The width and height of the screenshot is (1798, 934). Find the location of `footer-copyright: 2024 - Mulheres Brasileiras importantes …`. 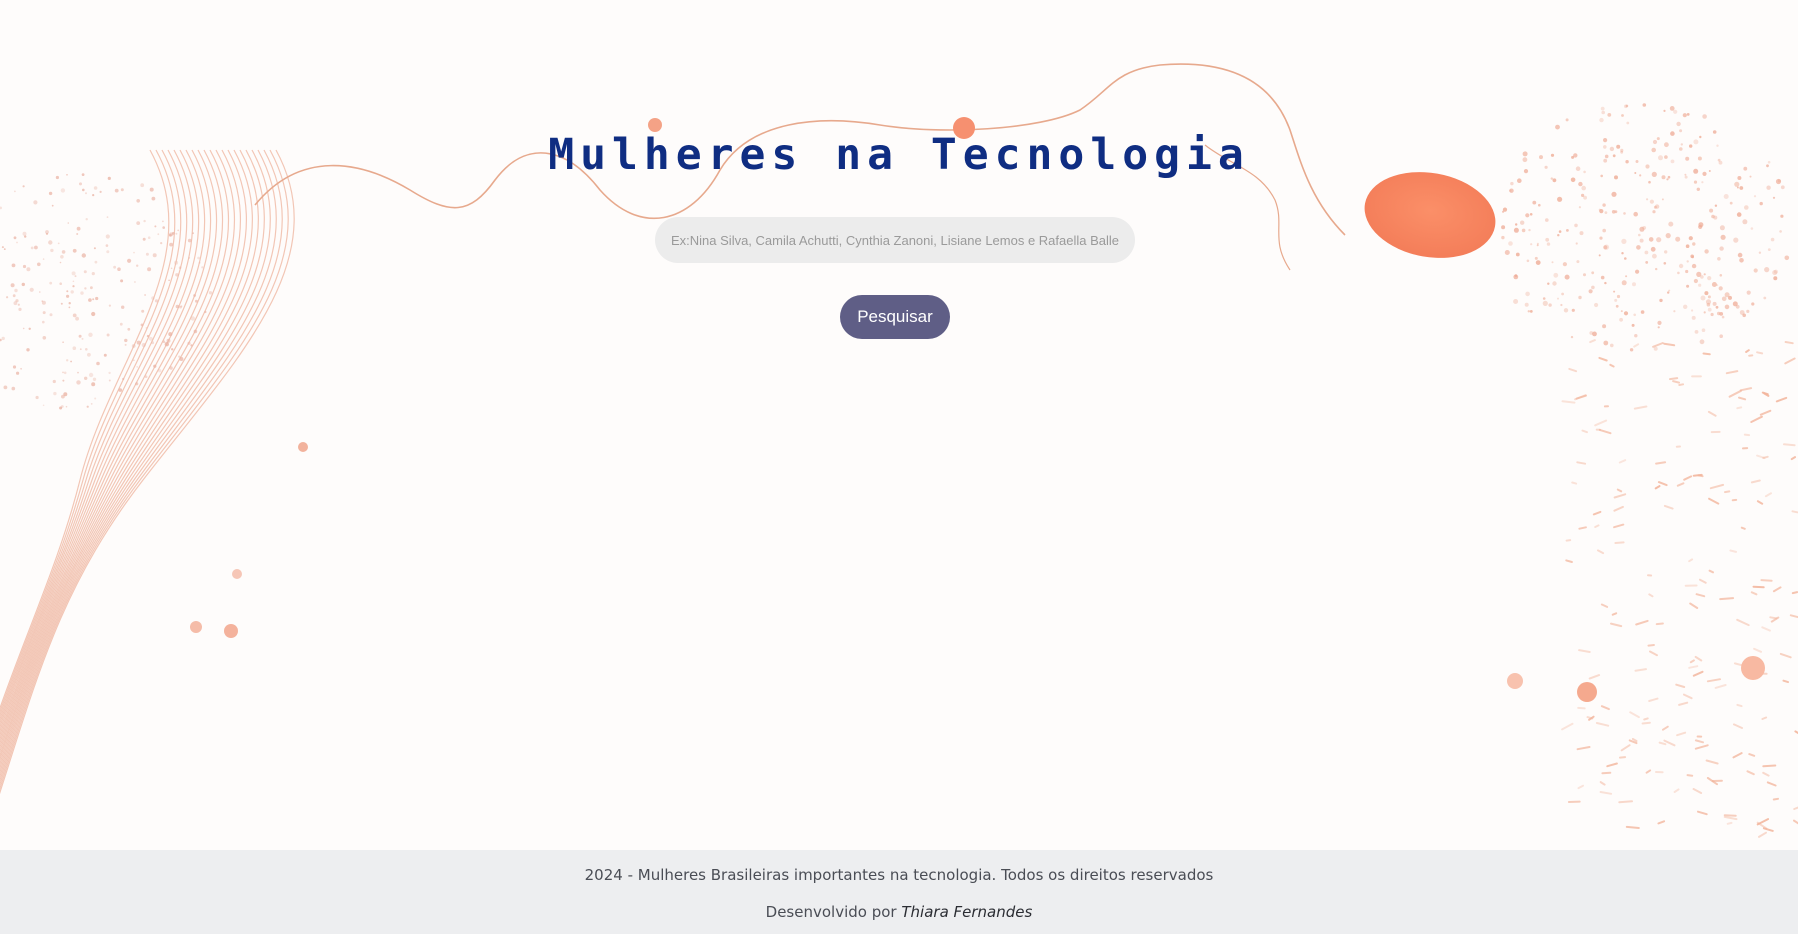

footer-copyright: 2024 - Mulheres Brasileiras importantes … is located at coordinates (899, 875).